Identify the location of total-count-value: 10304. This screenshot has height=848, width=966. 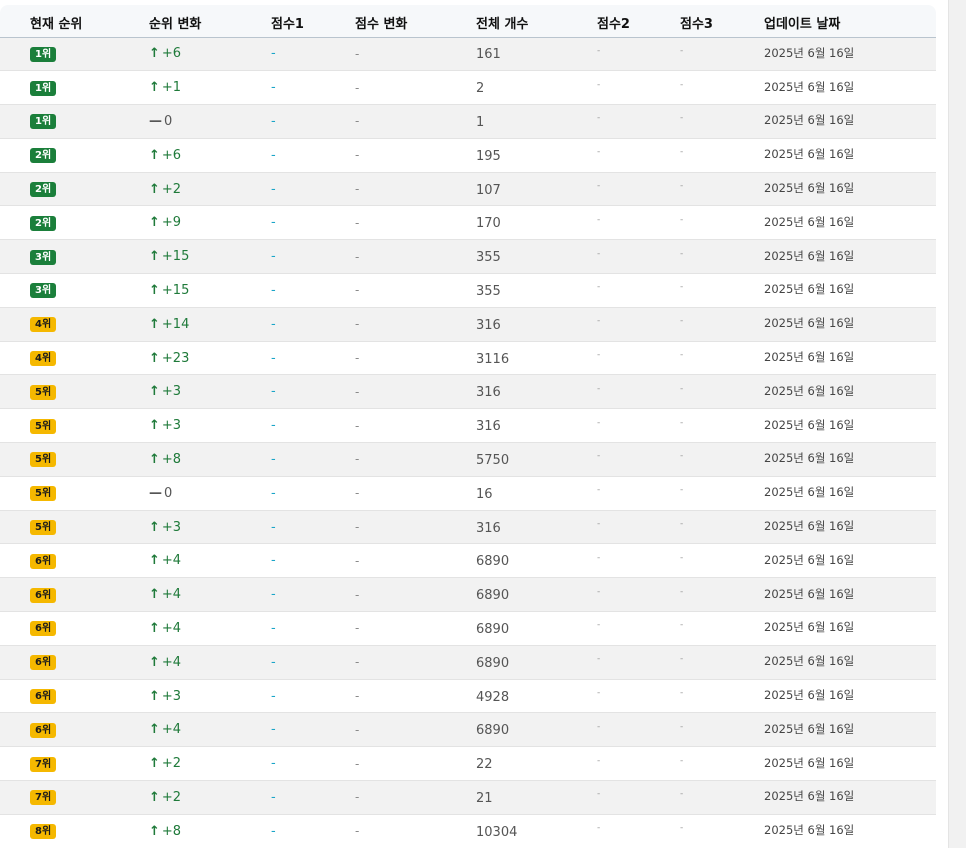
(497, 832).